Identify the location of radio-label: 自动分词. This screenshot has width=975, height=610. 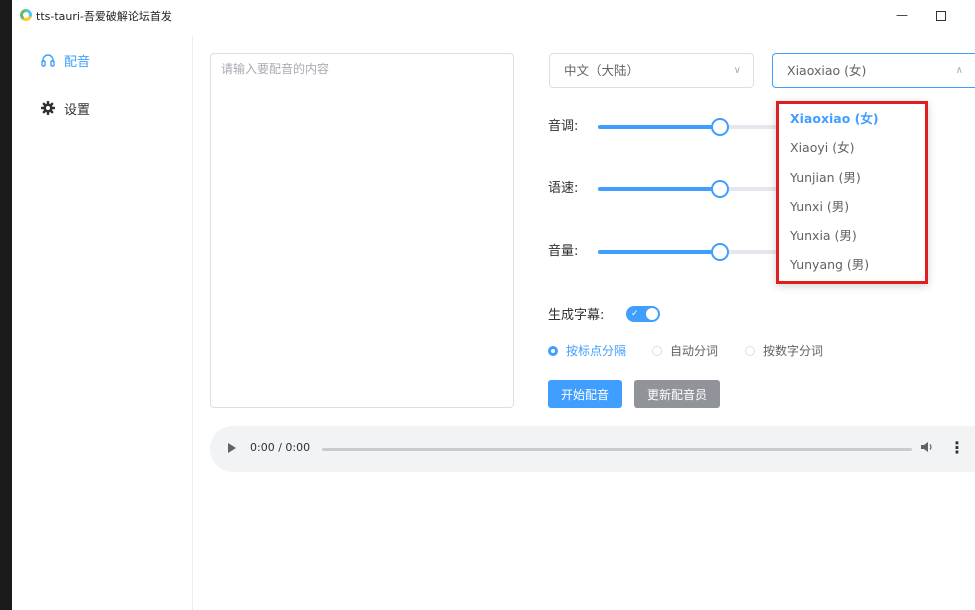
(694, 351).